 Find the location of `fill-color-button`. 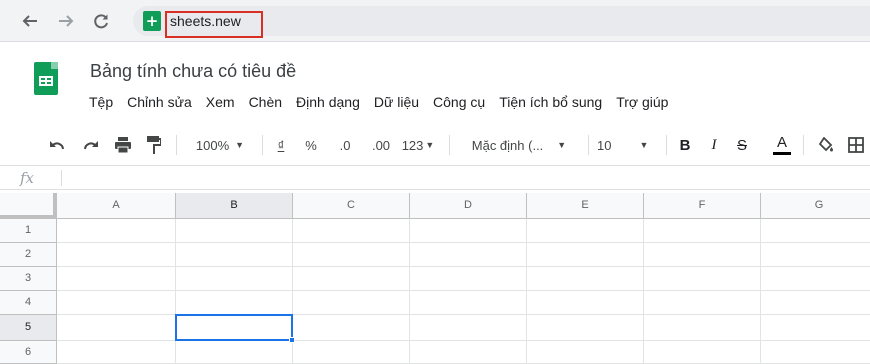

fill-color-button is located at coordinates (826, 145).